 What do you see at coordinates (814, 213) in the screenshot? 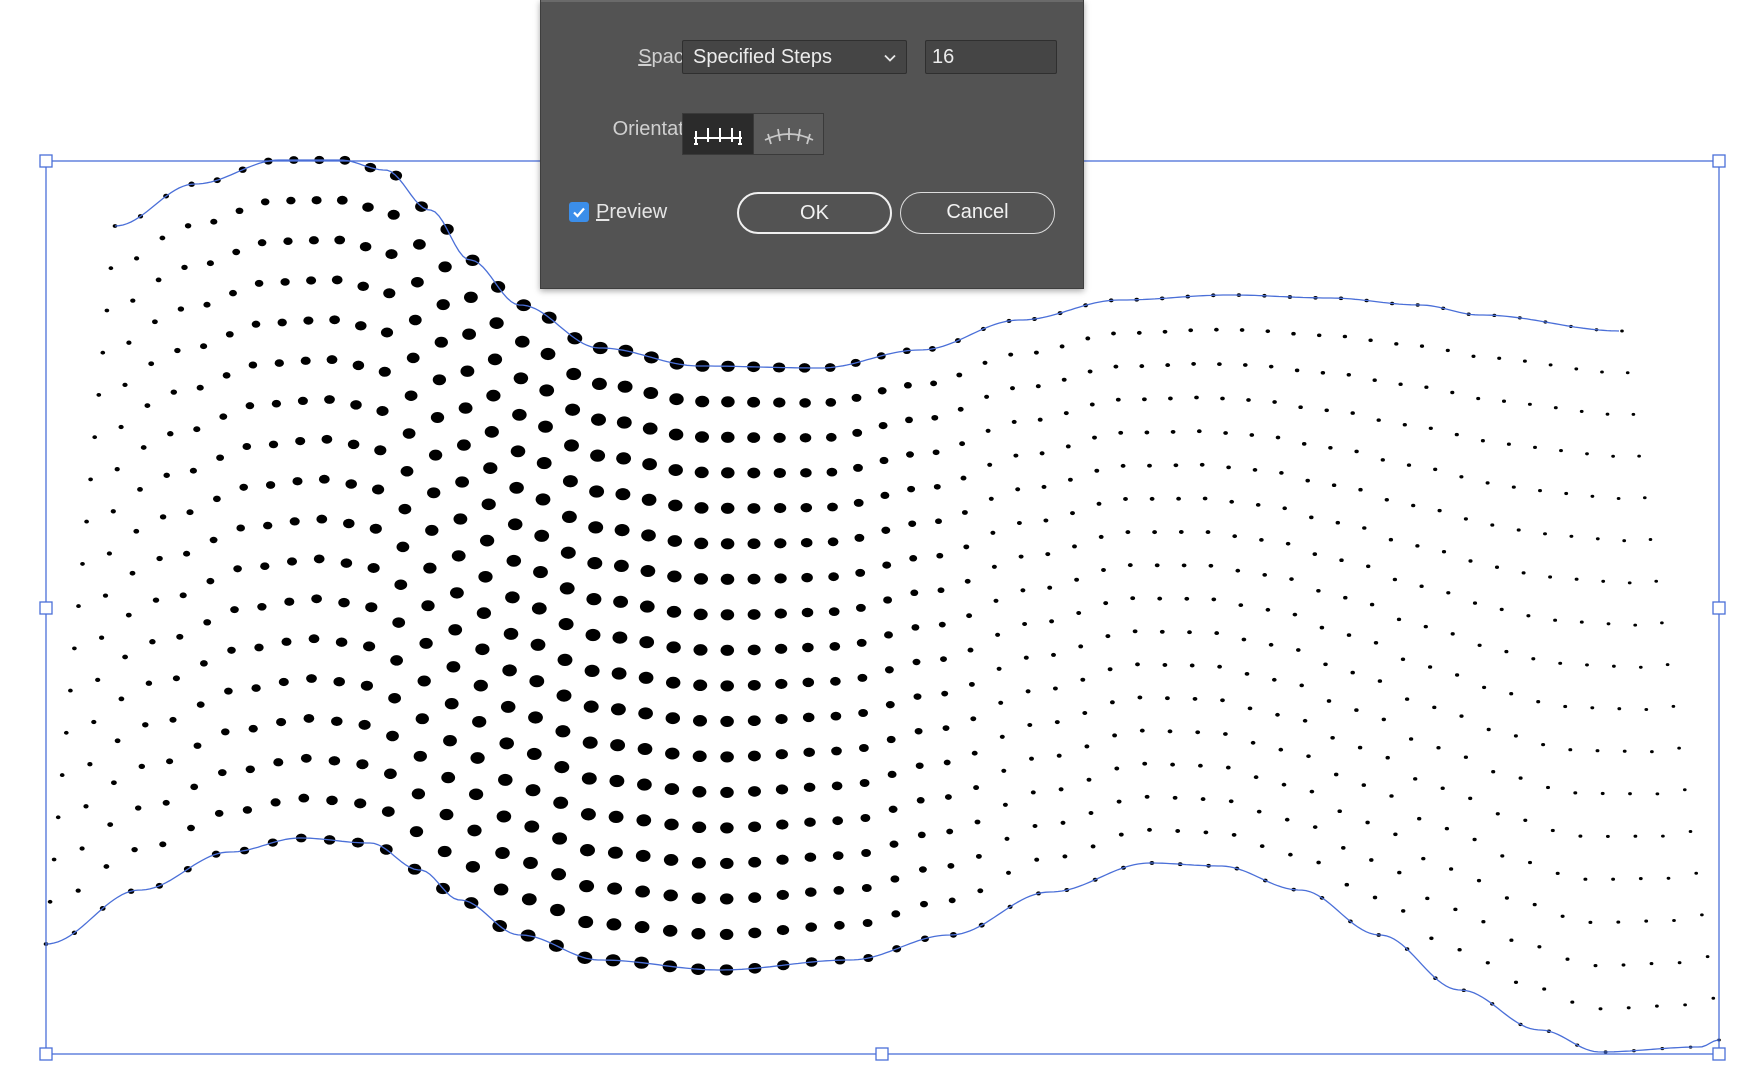
I see `ok-button: OK` at bounding box center [814, 213].